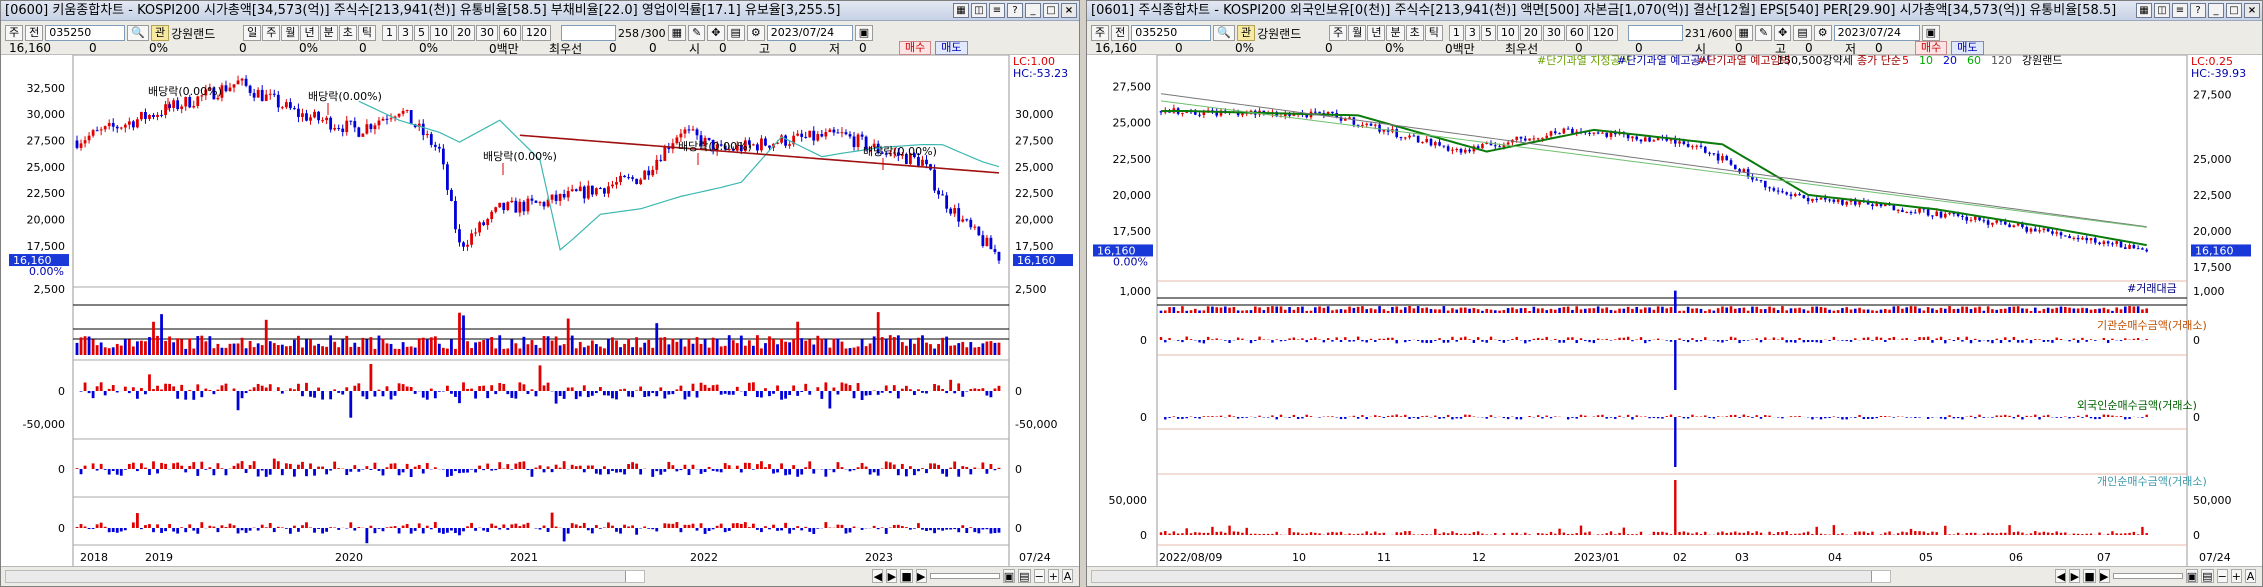  I want to click on right-zoom-out-icon: −, so click(2222, 576).